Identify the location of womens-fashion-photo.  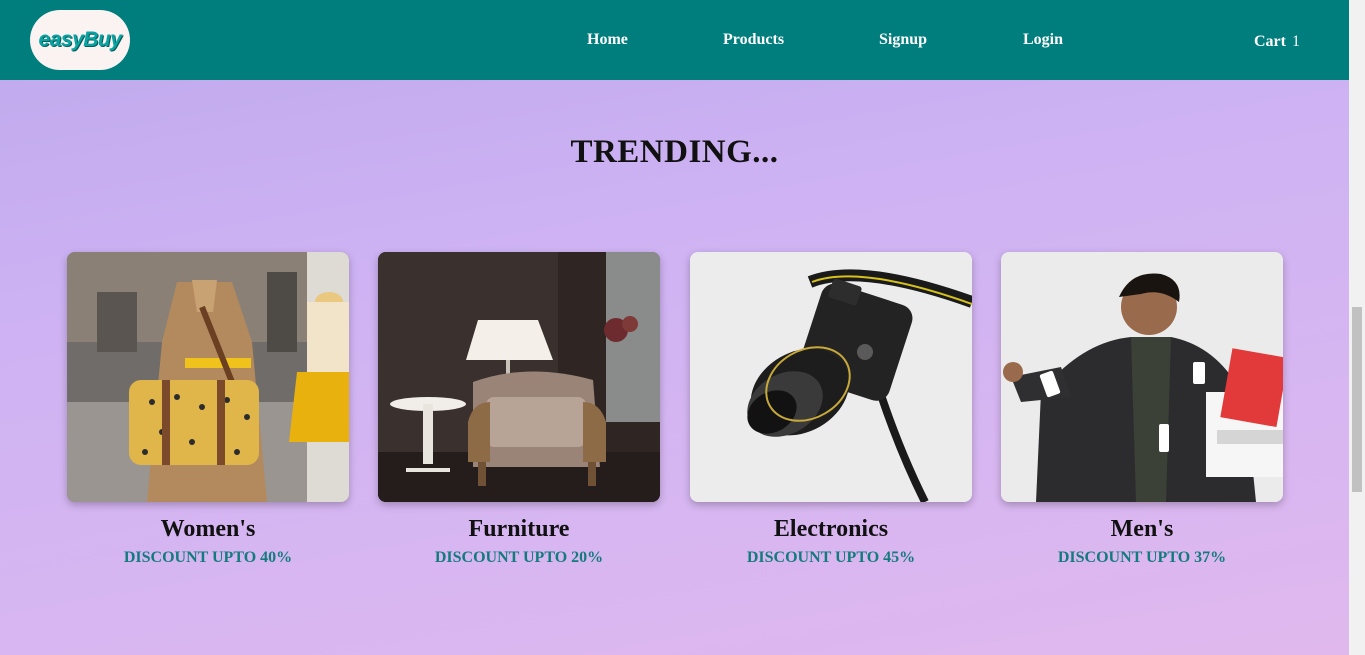
(208, 377).